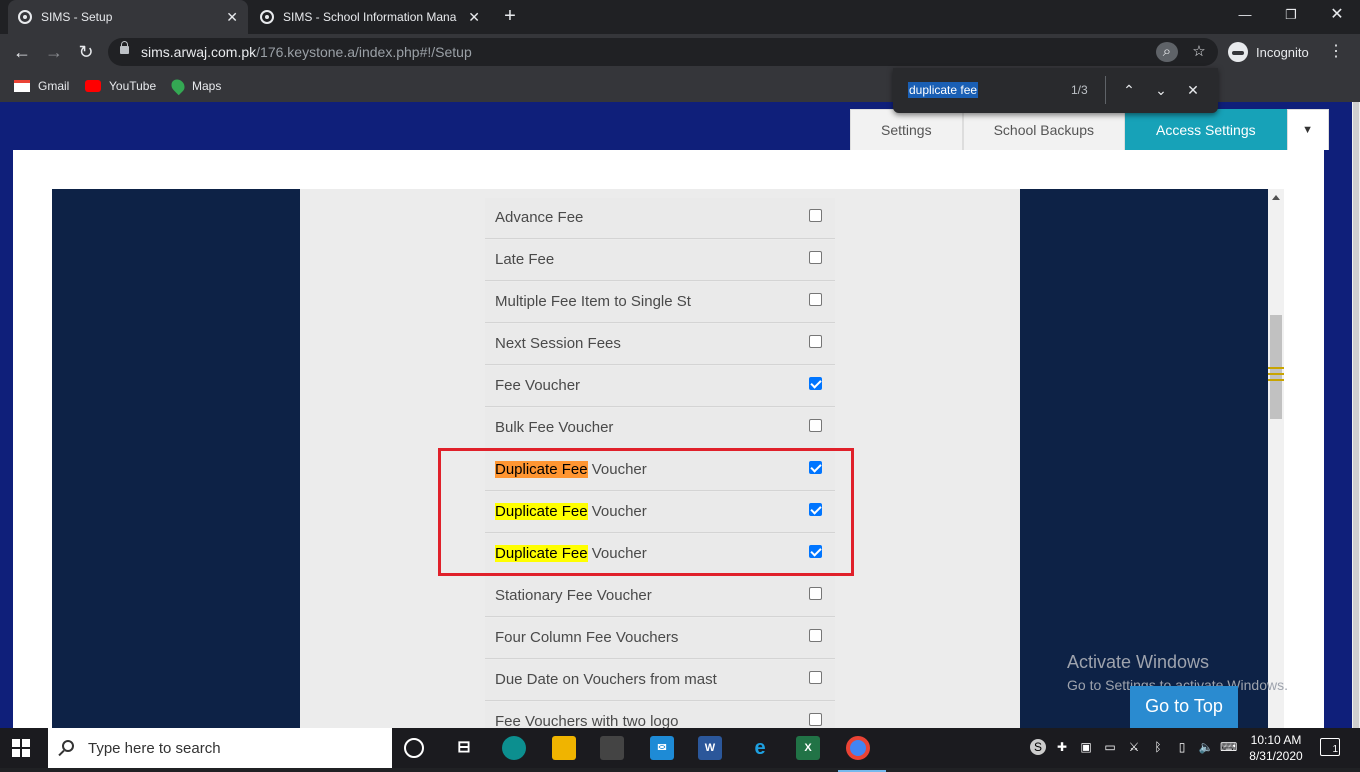 This screenshot has width=1360, height=772. Describe the element at coordinates (538, 385) in the screenshot. I see `setting-label: Fee Voucher` at that location.